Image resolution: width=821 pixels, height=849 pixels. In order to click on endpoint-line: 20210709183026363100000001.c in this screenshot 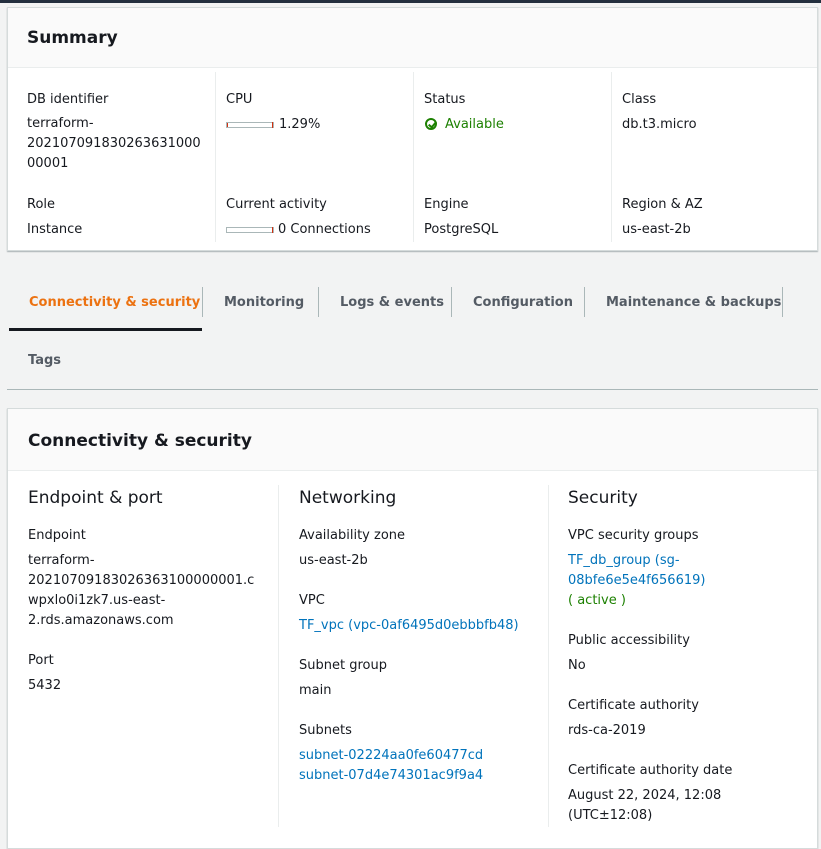, I will do `click(141, 580)`.